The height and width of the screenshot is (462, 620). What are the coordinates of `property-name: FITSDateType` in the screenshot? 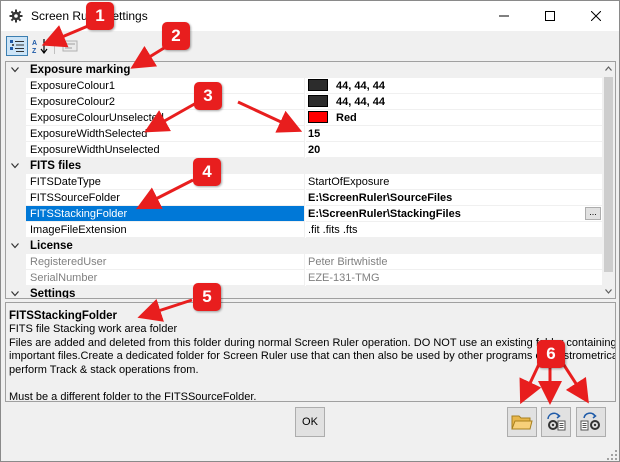 It's located at (165, 182).